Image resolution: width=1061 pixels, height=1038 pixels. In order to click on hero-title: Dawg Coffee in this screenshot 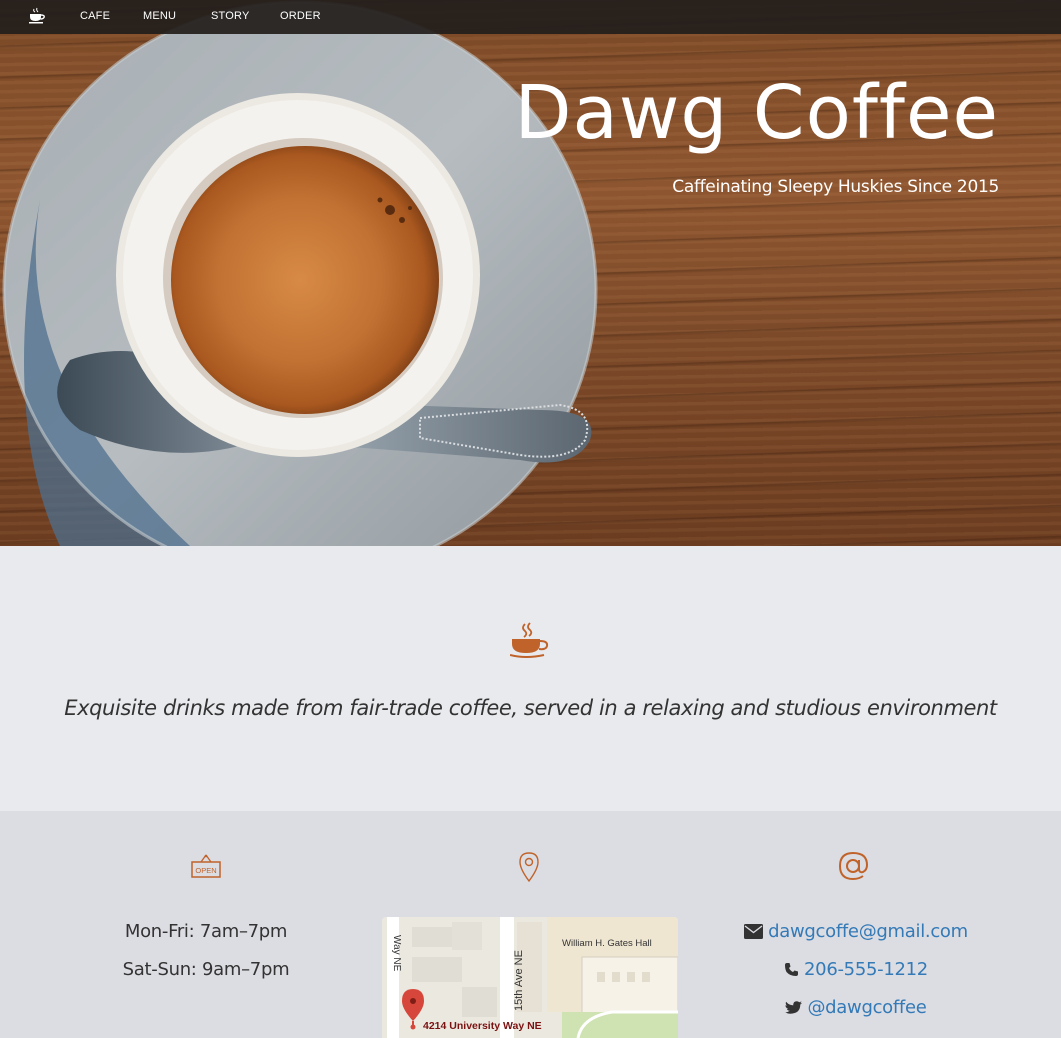, I will do `click(756, 113)`.